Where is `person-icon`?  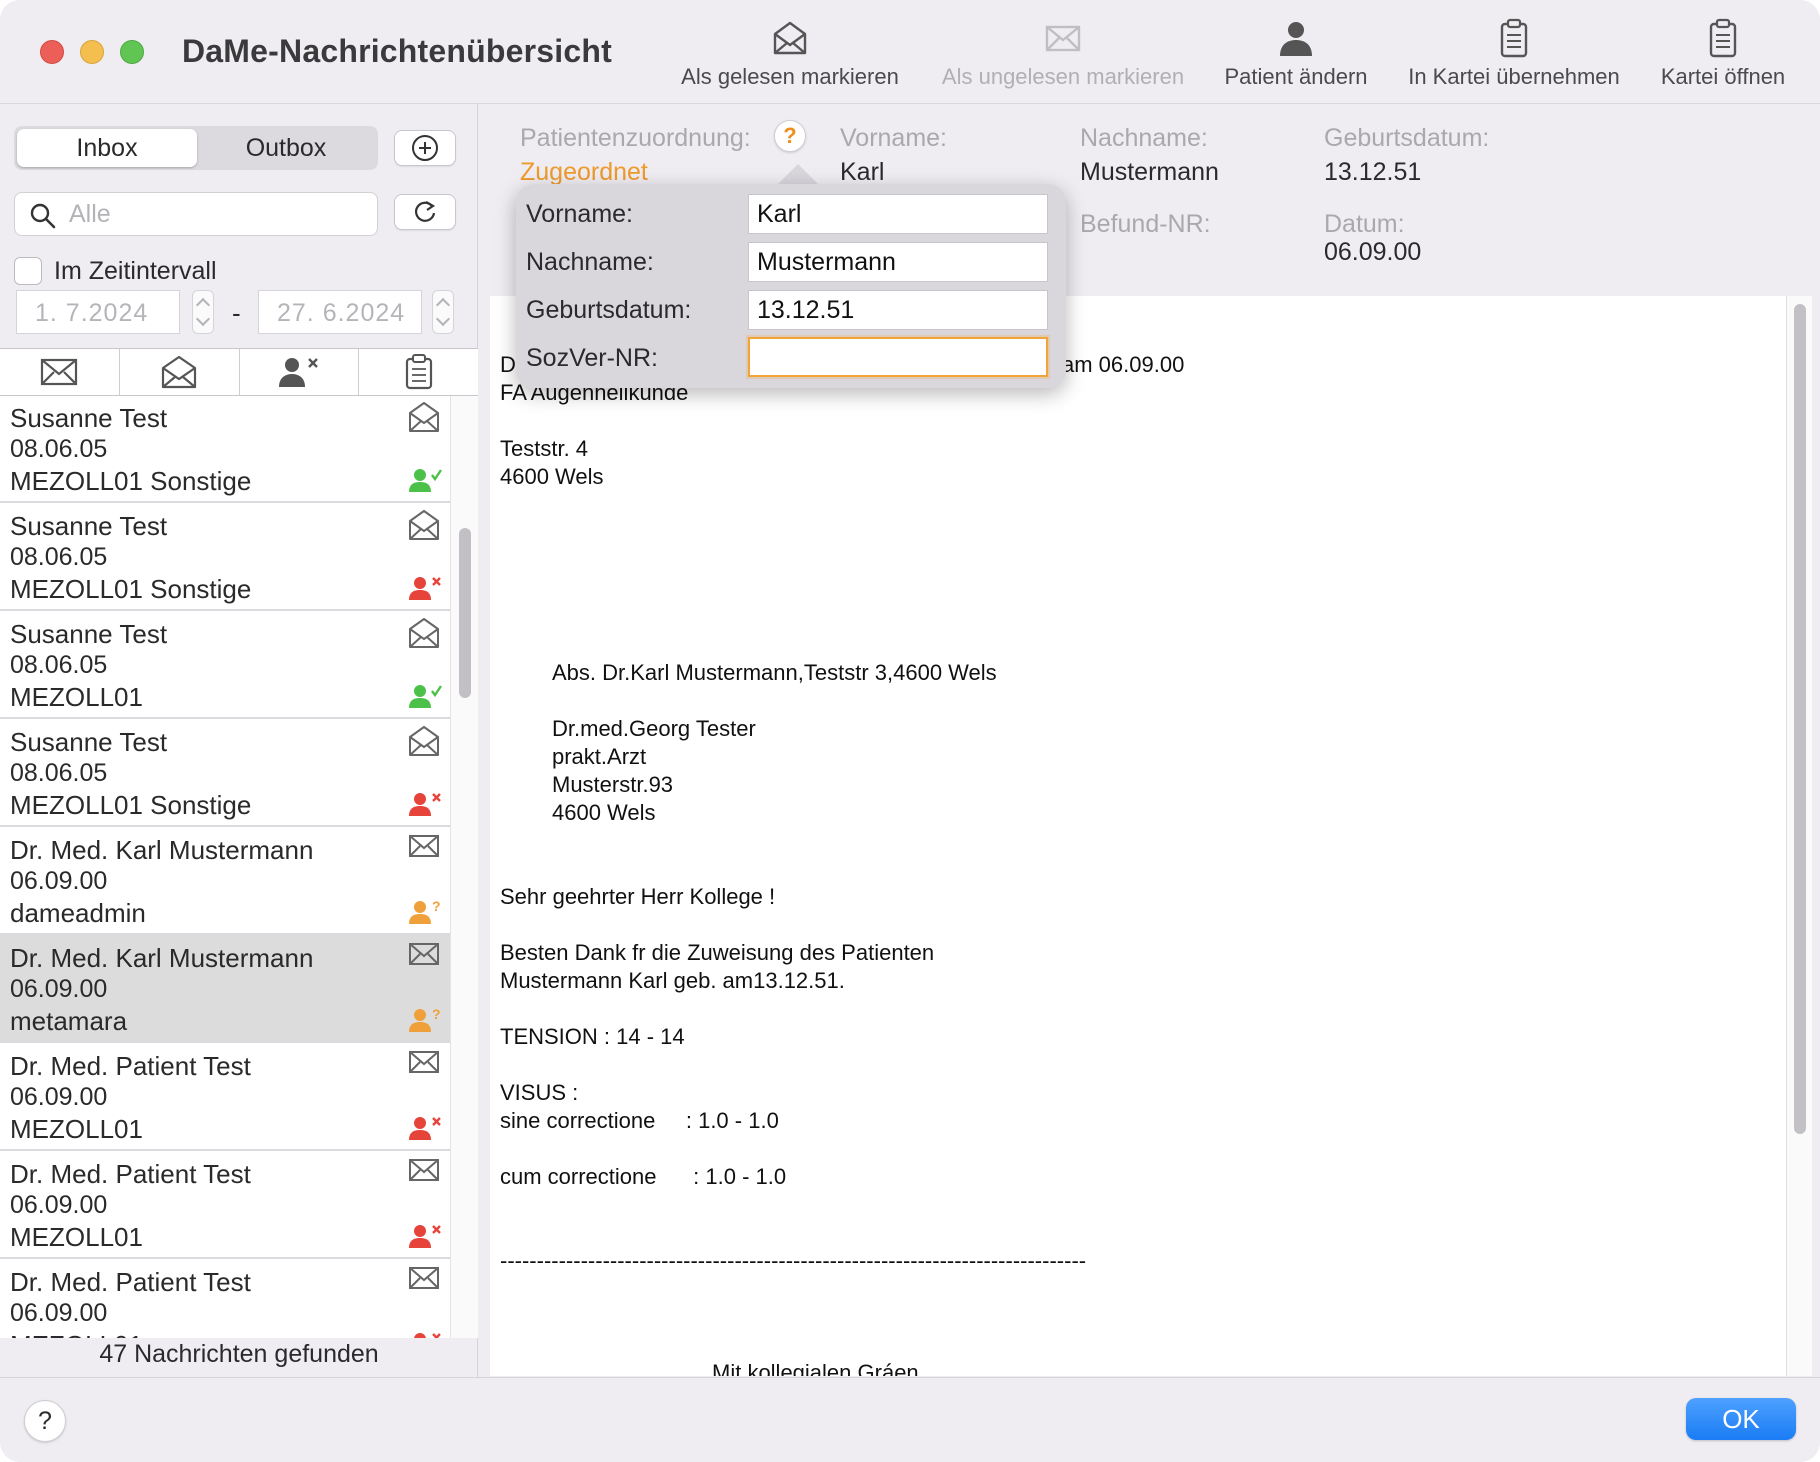
person-icon is located at coordinates (1296, 39).